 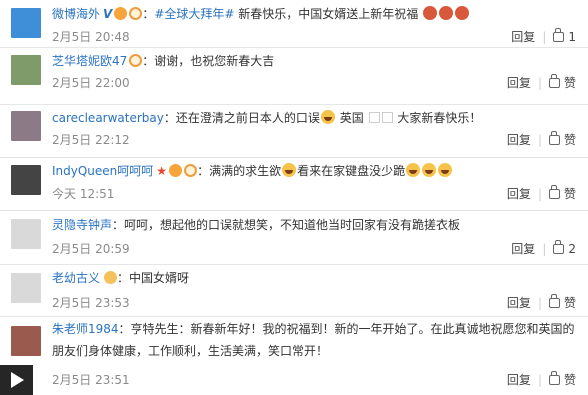 I want to click on comment-text: 看来在家键盘没少跪, so click(x=351, y=171).